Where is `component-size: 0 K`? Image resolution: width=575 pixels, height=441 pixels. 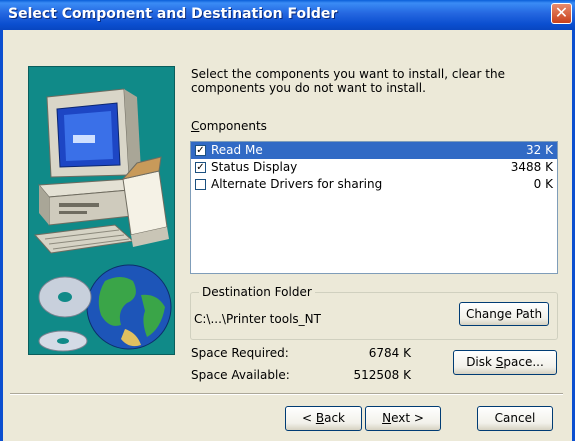 component-size: 0 K is located at coordinates (543, 184).